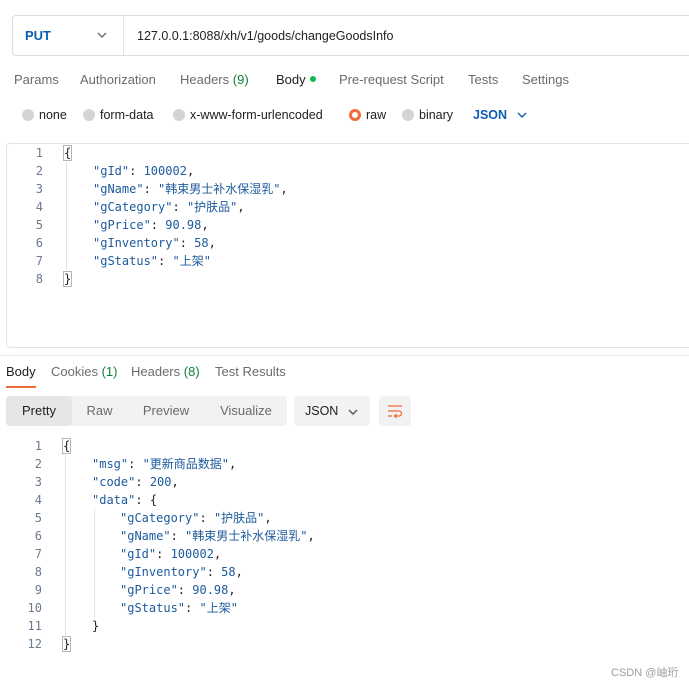  Describe the element at coordinates (34, 626) in the screenshot. I see `line-number: 11` at that location.